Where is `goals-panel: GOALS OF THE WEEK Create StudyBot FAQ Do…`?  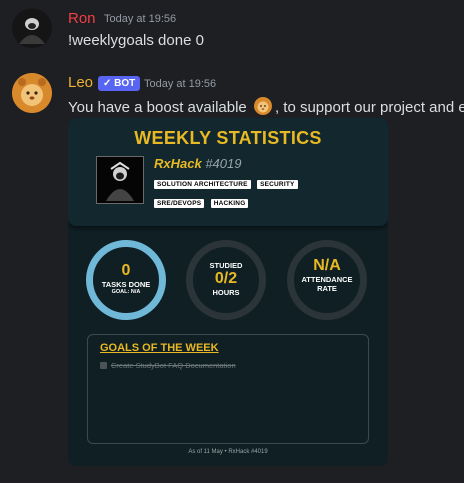 goals-panel: GOALS OF THE WEEK Create StudyBot FAQ Do… is located at coordinates (228, 389).